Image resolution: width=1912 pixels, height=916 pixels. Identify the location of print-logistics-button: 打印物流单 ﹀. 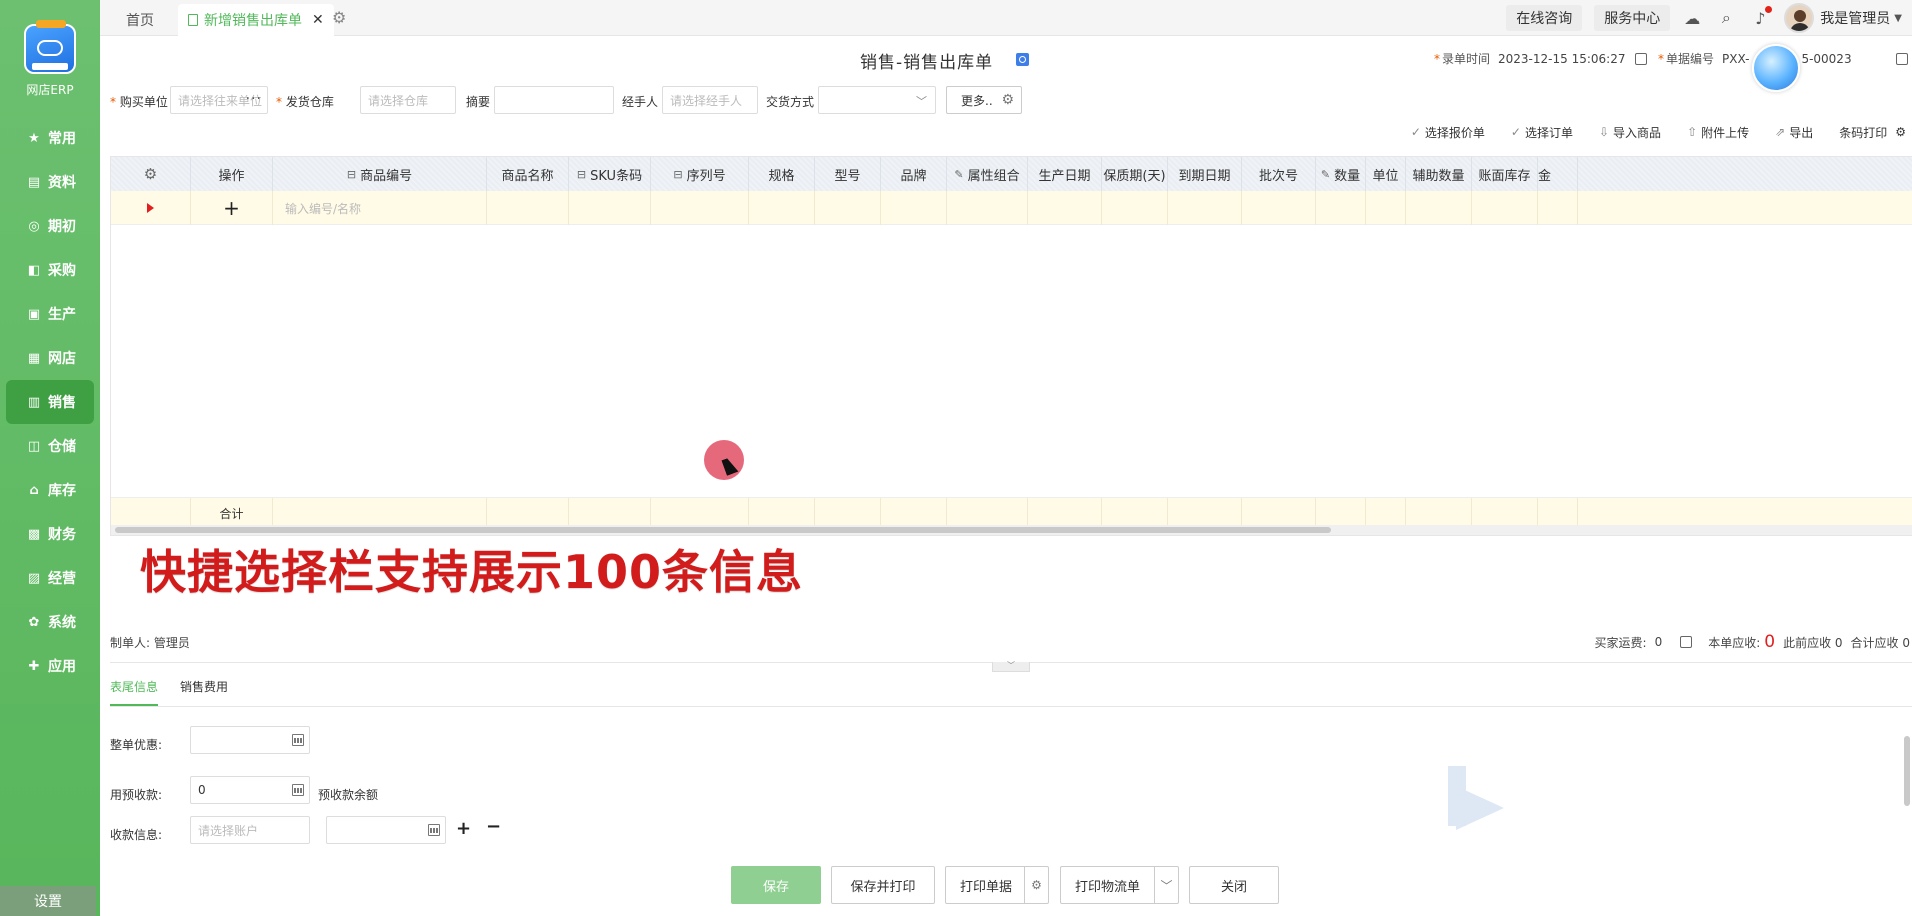
(1119, 885).